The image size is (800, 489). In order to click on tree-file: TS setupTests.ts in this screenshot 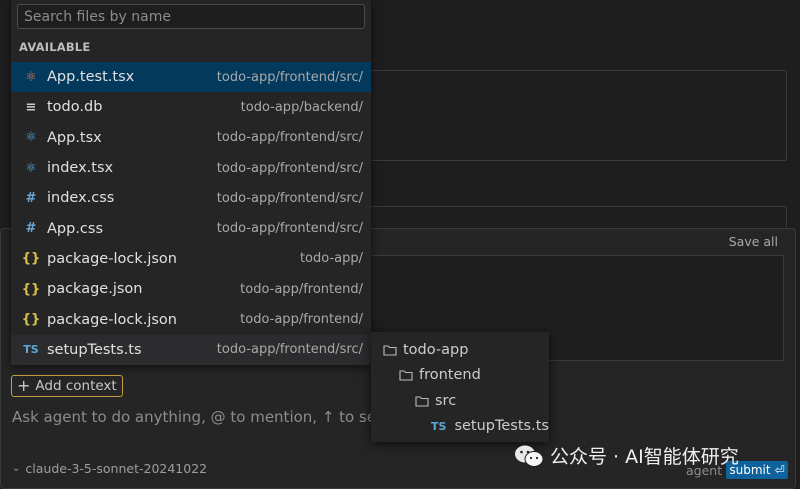, I will do `click(490, 426)`.